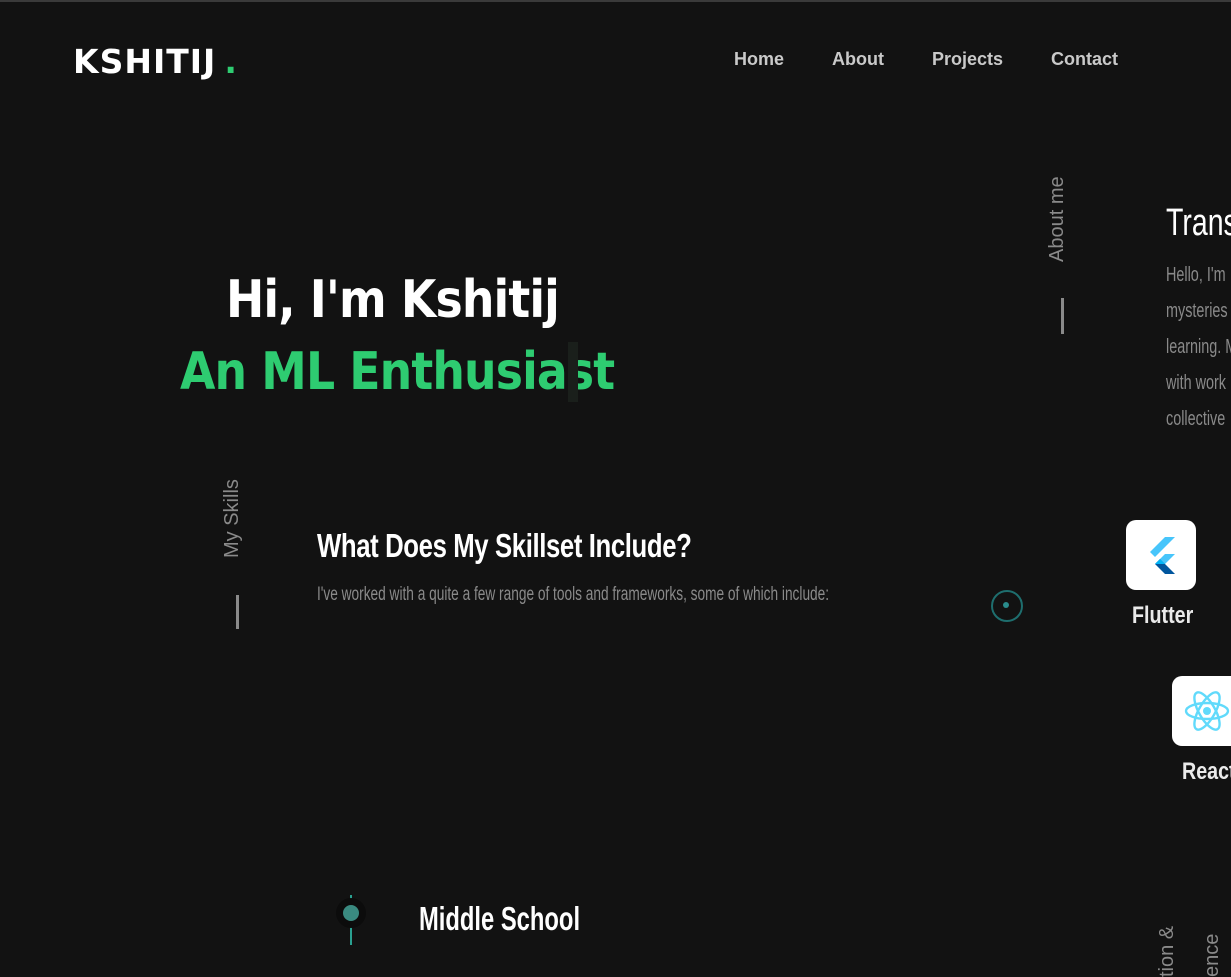  What do you see at coordinates (1198, 223) in the screenshot?
I see `about-title: Trans` at bounding box center [1198, 223].